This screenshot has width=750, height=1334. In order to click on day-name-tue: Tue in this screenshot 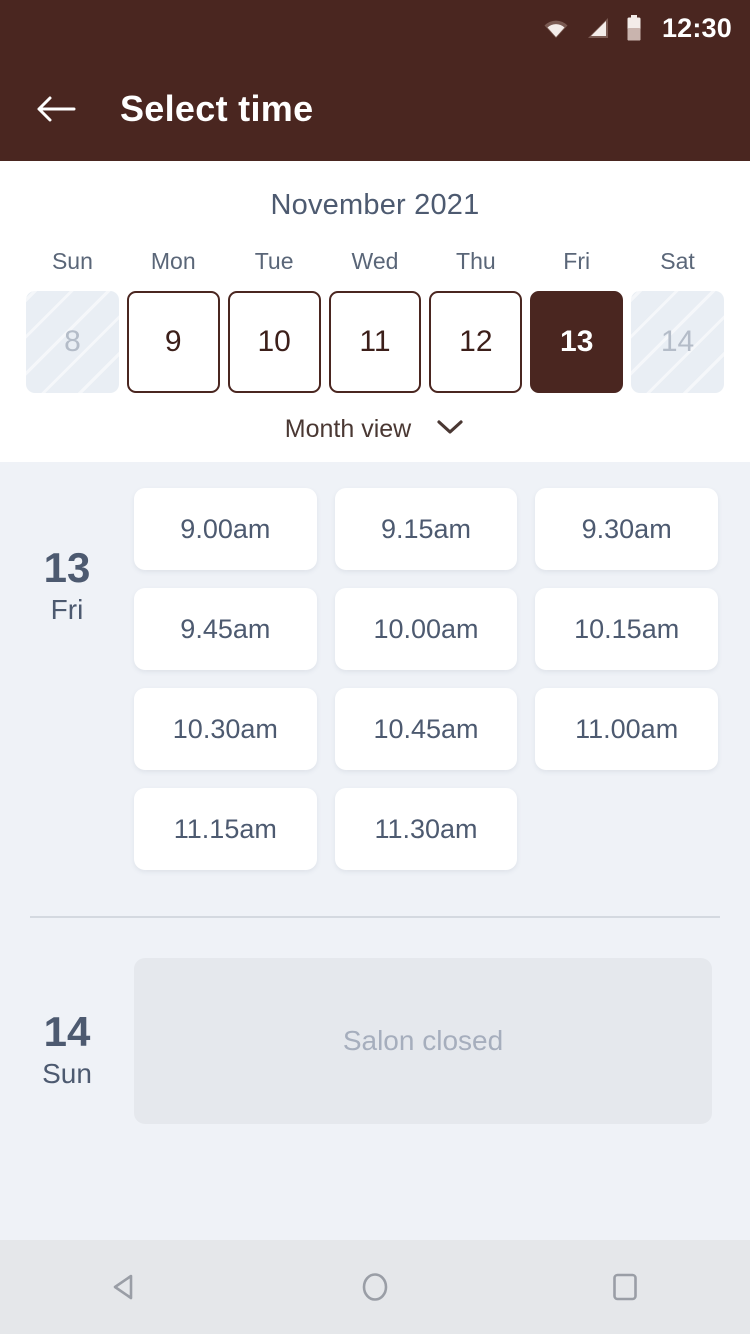, I will do `click(274, 261)`.